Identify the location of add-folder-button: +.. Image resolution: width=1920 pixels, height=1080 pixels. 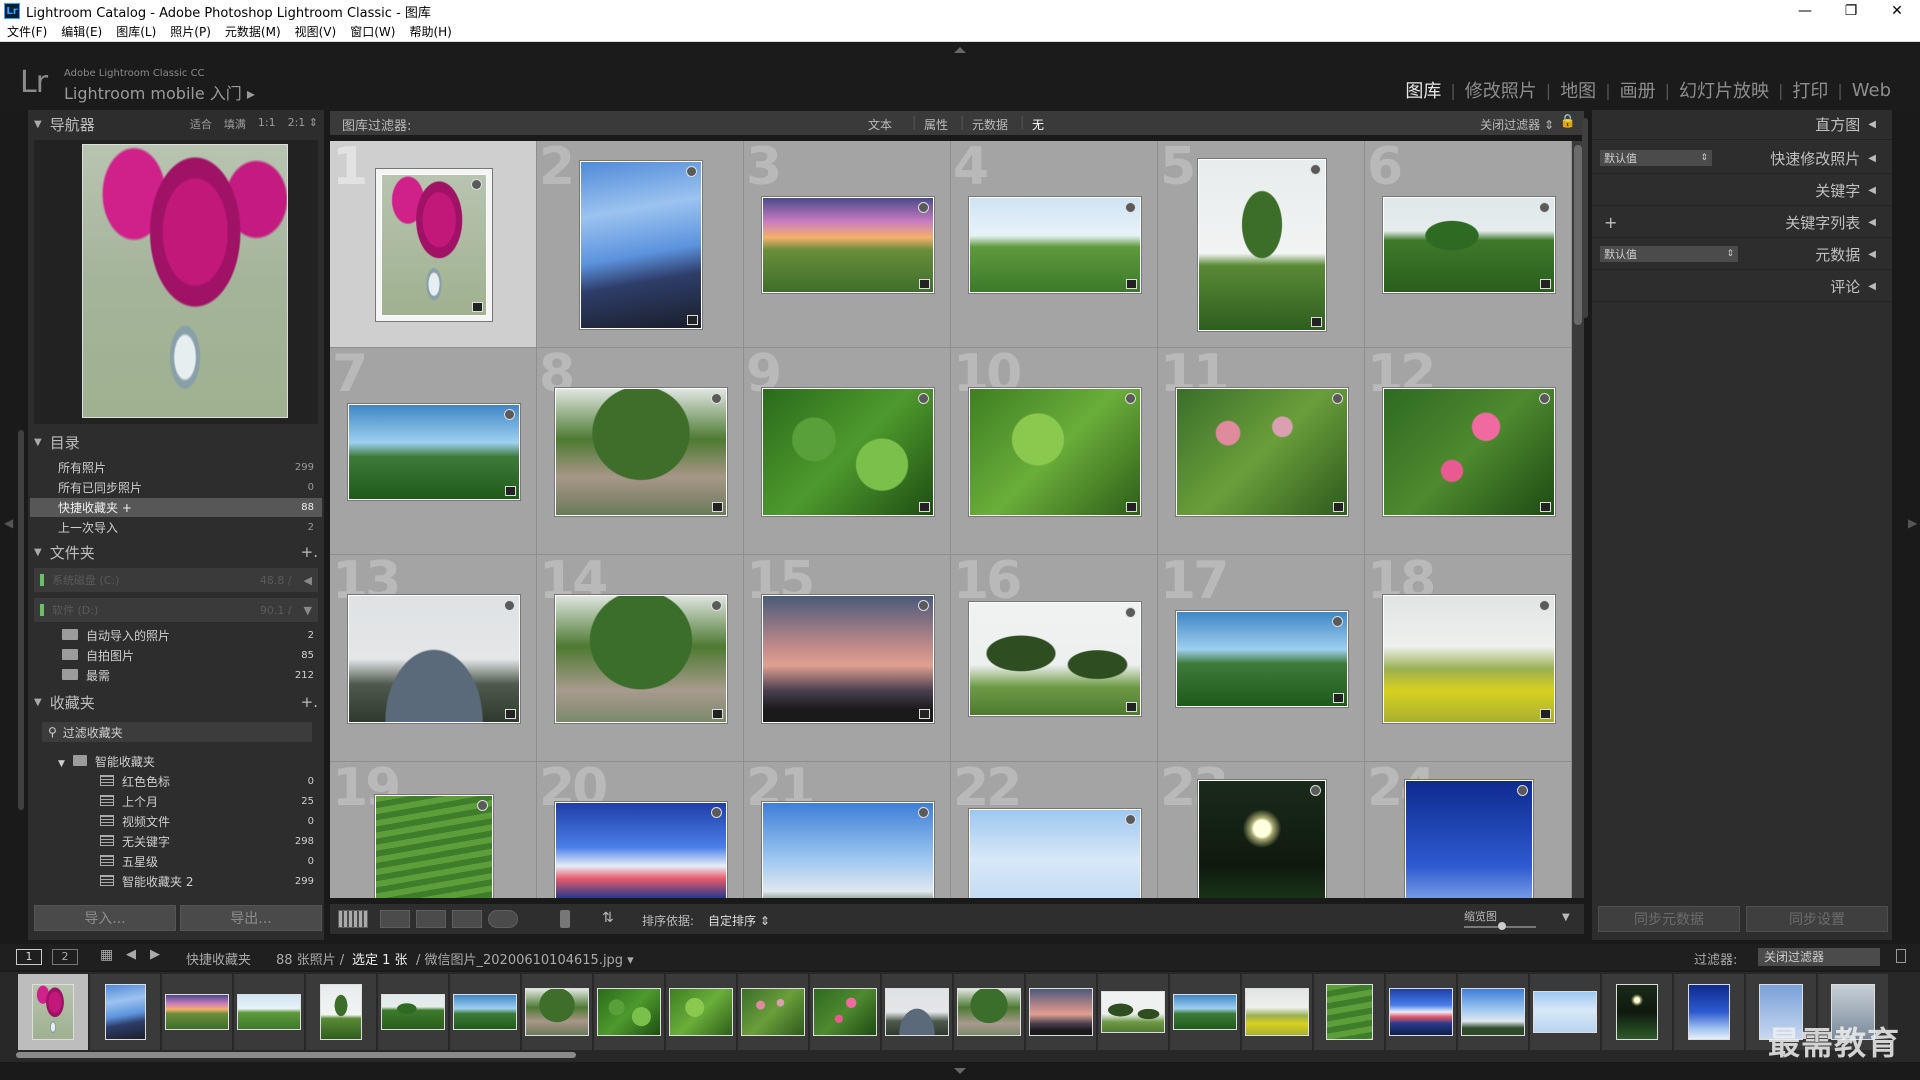
(309, 552).